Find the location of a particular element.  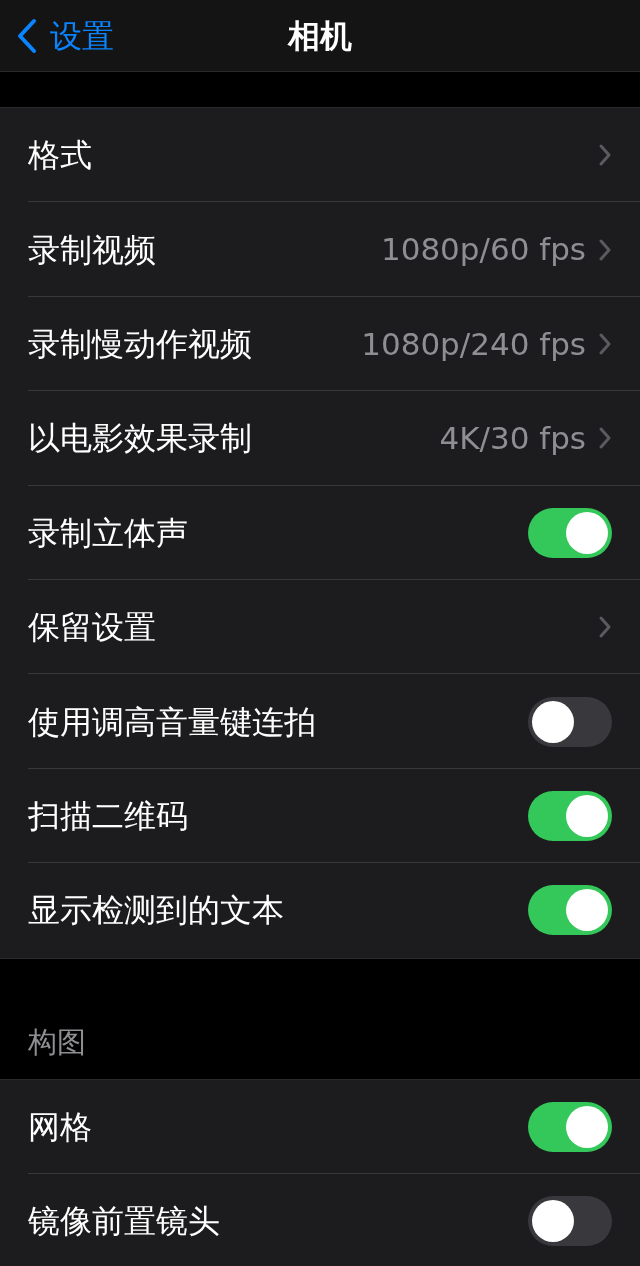

row-label: 保留设置 is located at coordinates (92, 628).